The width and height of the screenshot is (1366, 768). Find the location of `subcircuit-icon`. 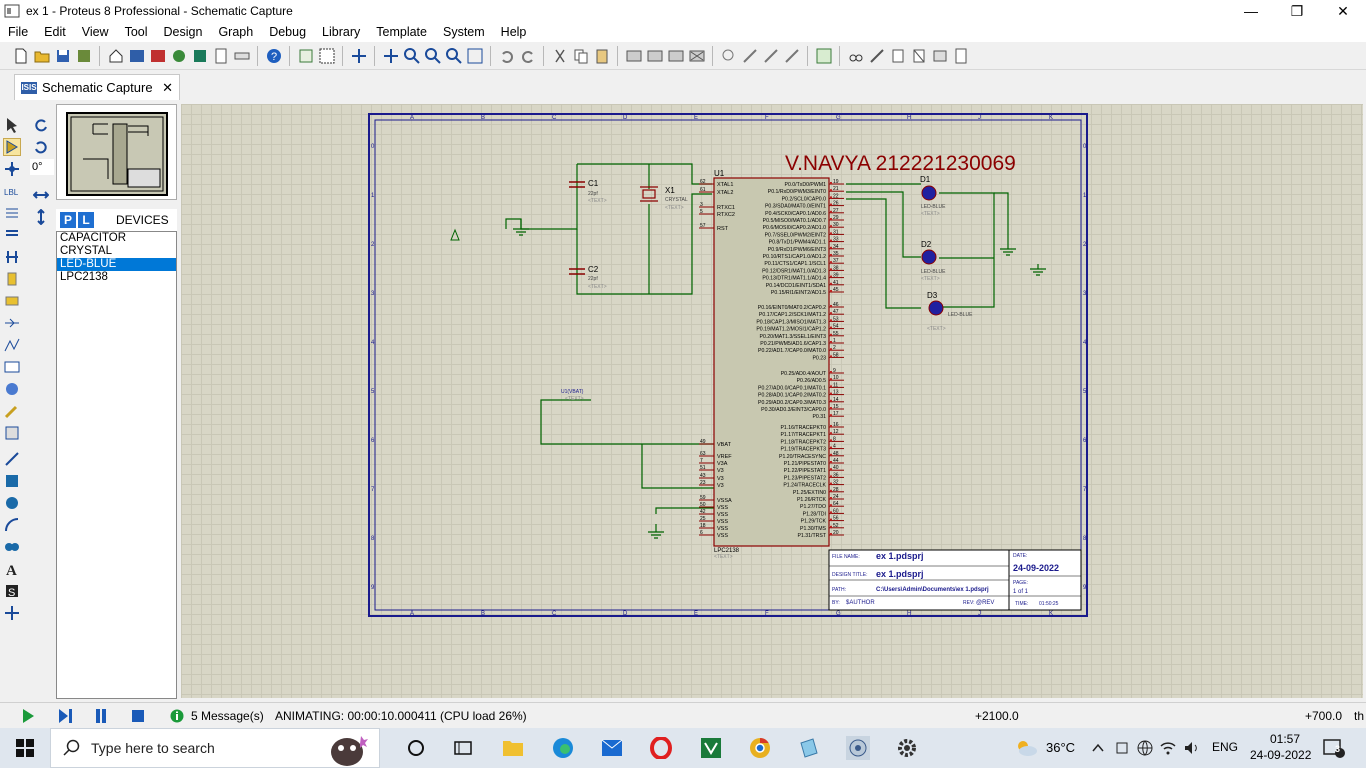

subcircuit-icon is located at coordinates (12, 257).